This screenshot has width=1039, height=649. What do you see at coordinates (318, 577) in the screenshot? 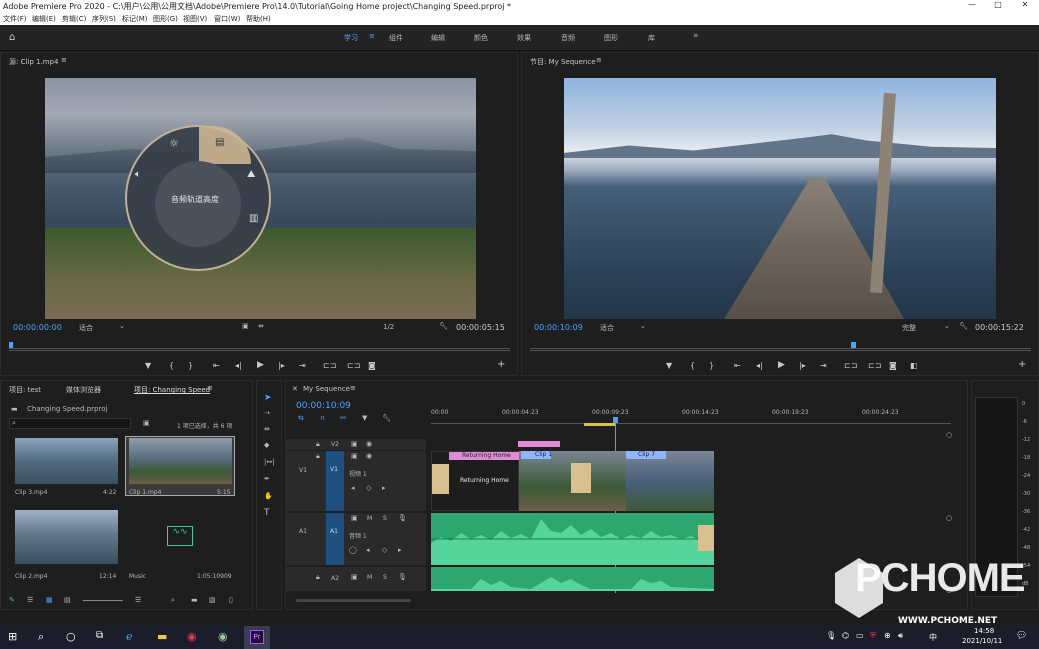
I see `lock-icon: 🔒︎` at bounding box center [318, 577].